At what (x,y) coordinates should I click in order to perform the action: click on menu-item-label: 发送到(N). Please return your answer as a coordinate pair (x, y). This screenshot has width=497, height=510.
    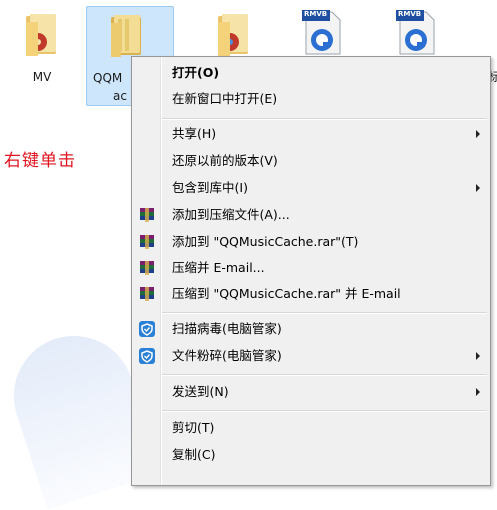
    Looking at the image, I should click on (200, 391).